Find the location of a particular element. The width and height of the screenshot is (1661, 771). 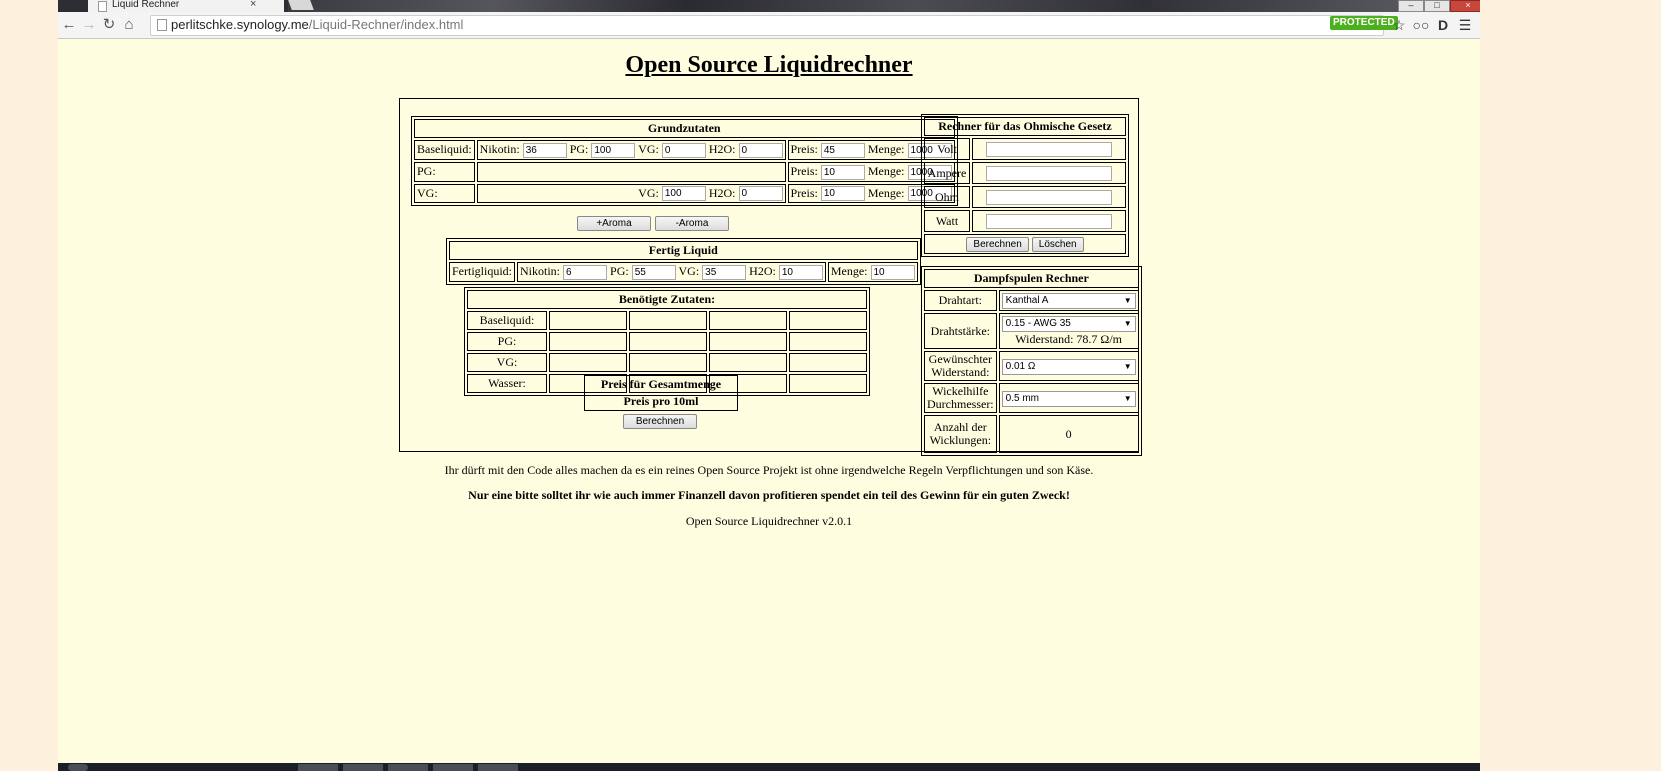

ampere-cell is located at coordinates (1049, 173).